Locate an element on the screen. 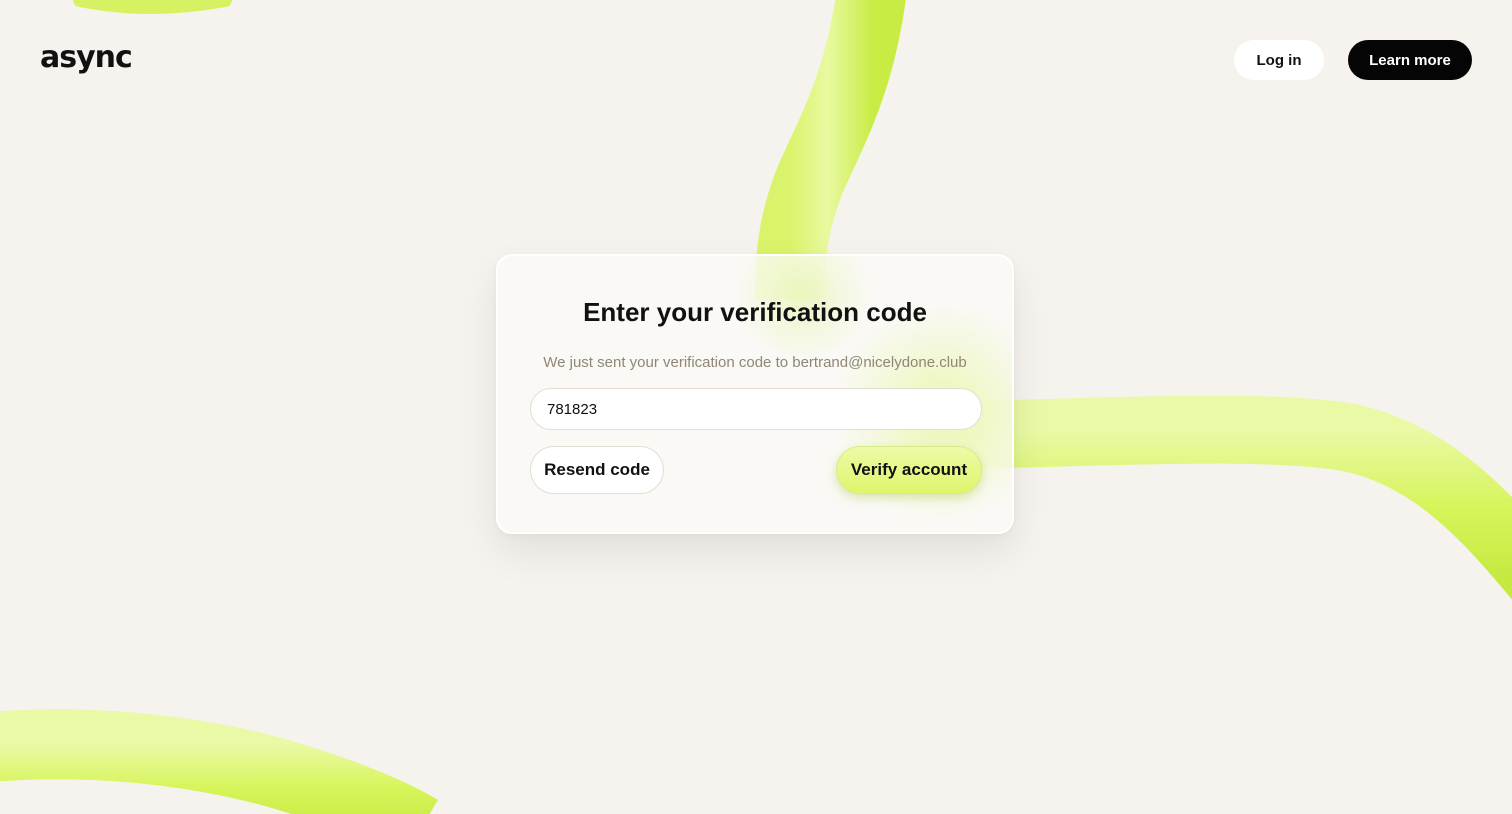 The width and height of the screenshot is (1512, 814). log-in-button: Log in is located at coordinates (1279, 60).